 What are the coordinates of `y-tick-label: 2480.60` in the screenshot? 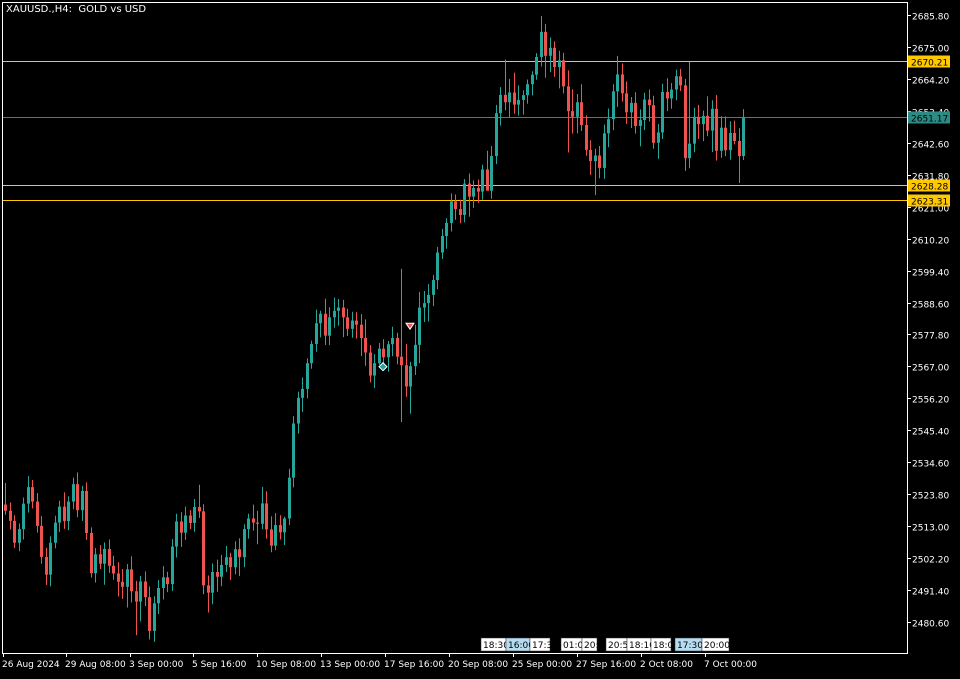 It's located at (930, 625).